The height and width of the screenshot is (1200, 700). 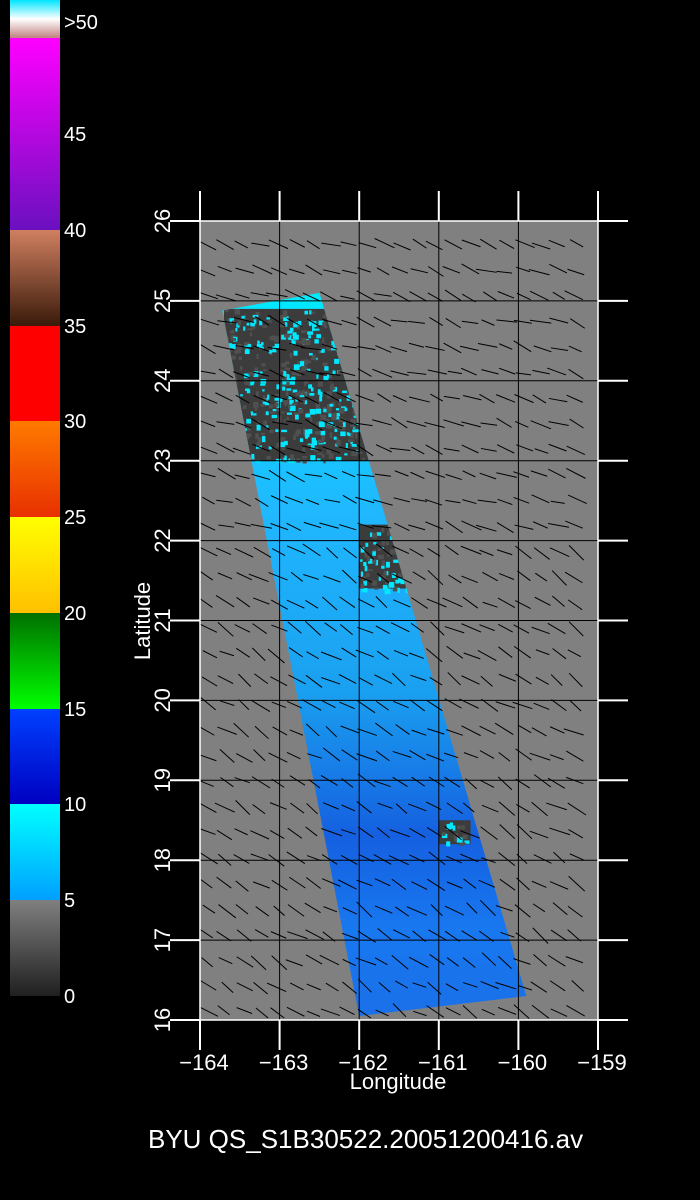 I want to click on caption: BYU QS_S1B30522.20051200416.av, so click(x=366, y=1139).